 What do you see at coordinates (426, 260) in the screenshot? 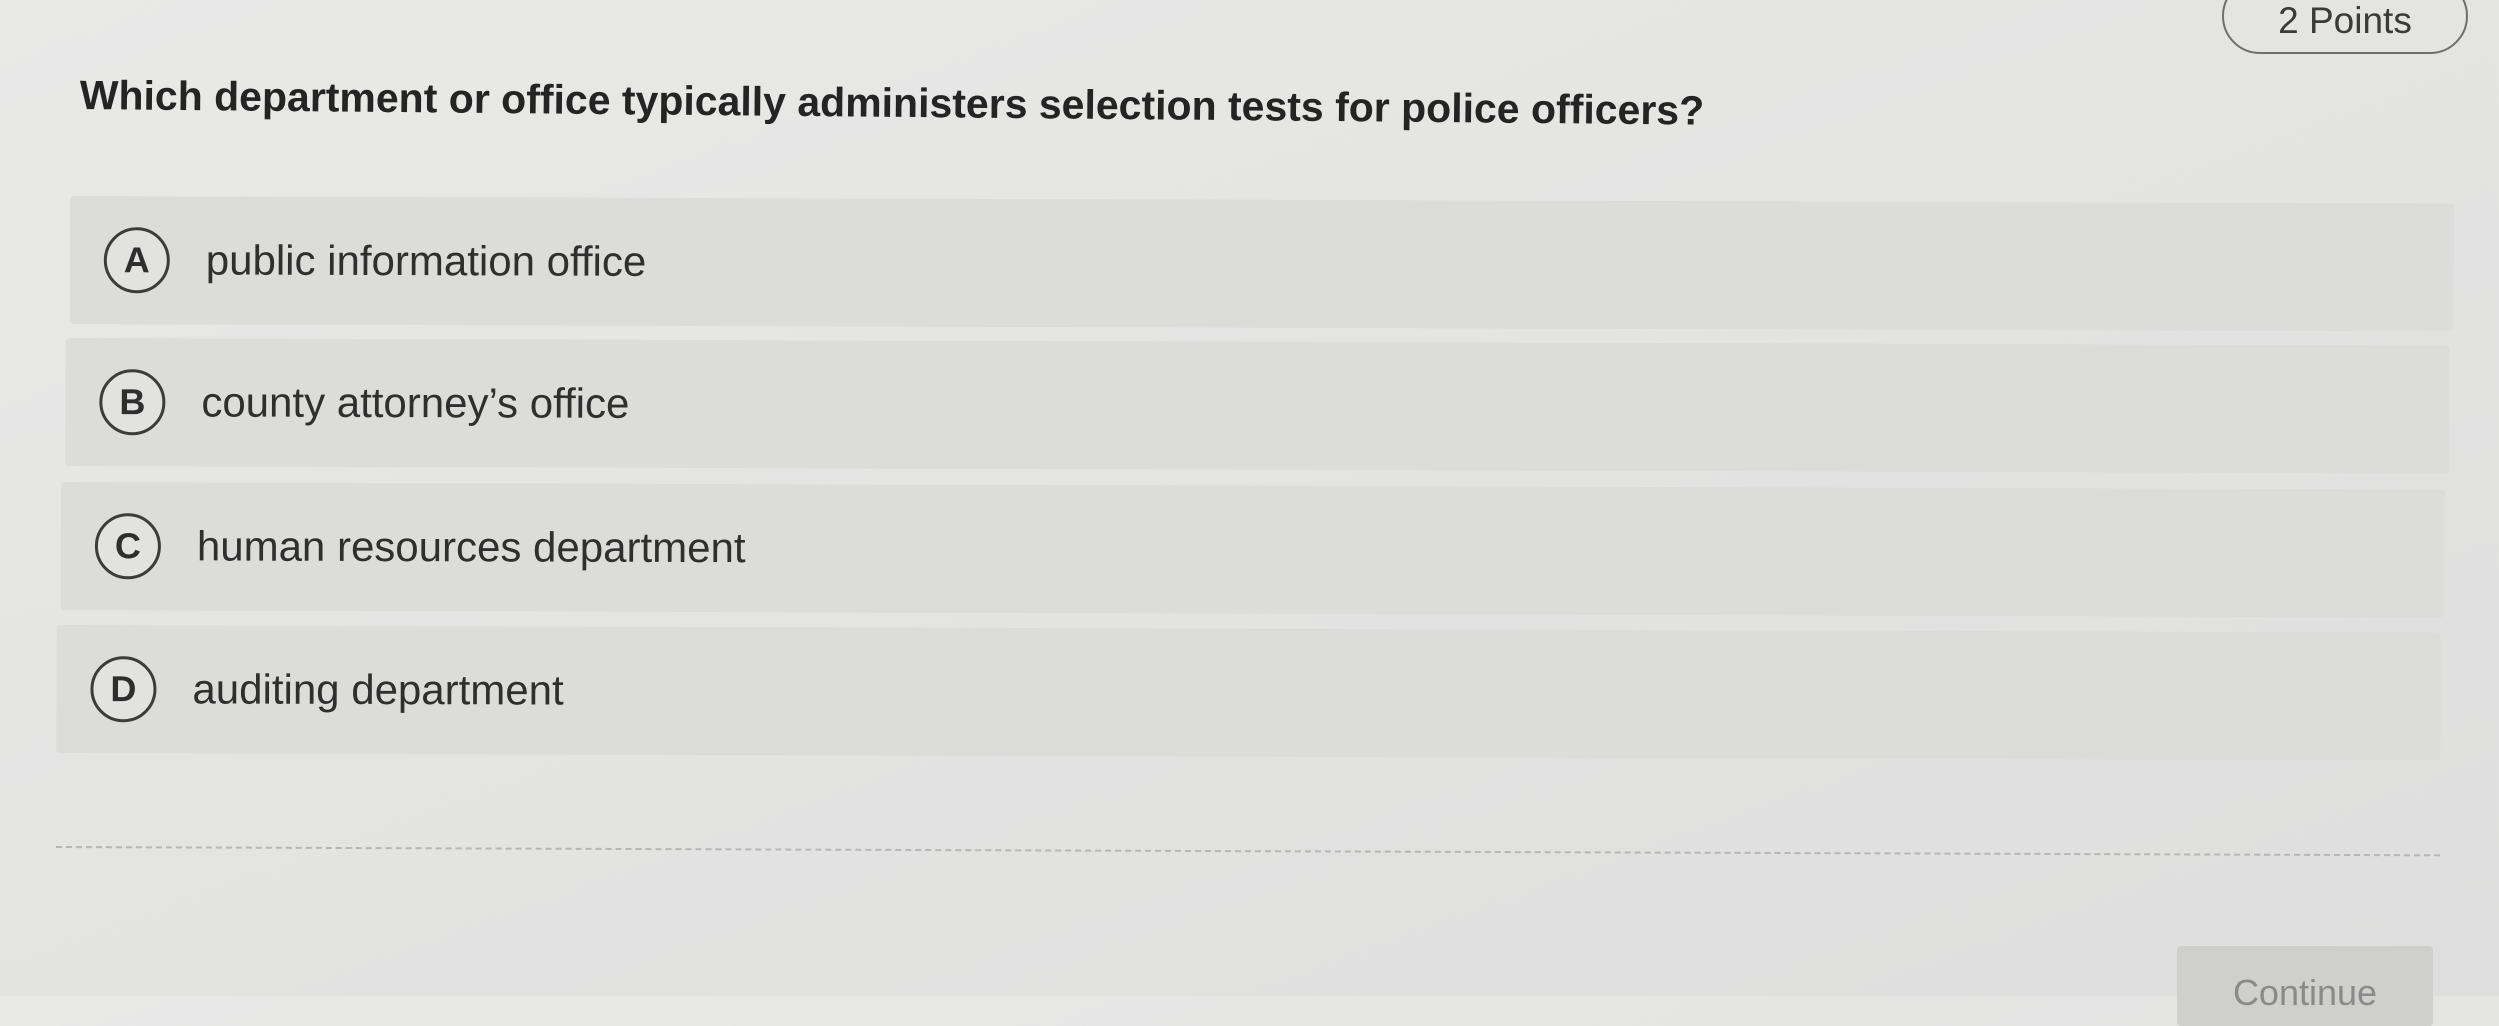
I see `option-a-label: public information office` at bounding box center [426, 260].